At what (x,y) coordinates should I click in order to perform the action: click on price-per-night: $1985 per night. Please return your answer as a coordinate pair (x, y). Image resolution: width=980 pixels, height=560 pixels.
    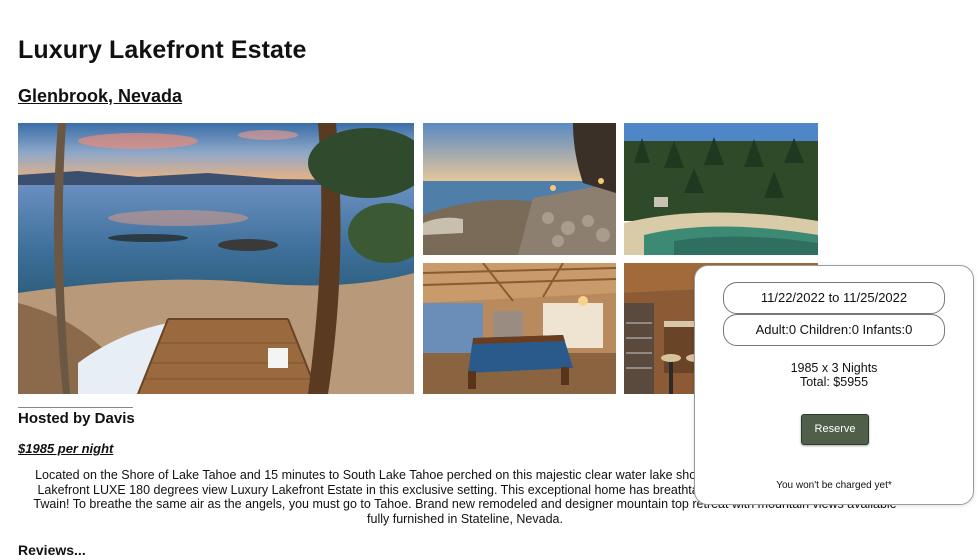
    Looking at the image, I should click on (66, 448).